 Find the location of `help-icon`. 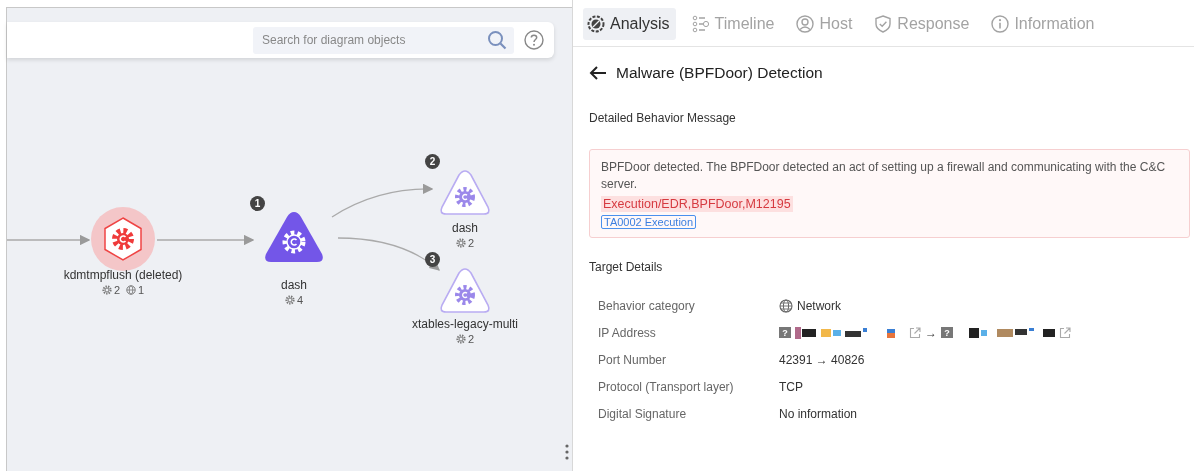

help-icon is located at coordinates (534, 40).